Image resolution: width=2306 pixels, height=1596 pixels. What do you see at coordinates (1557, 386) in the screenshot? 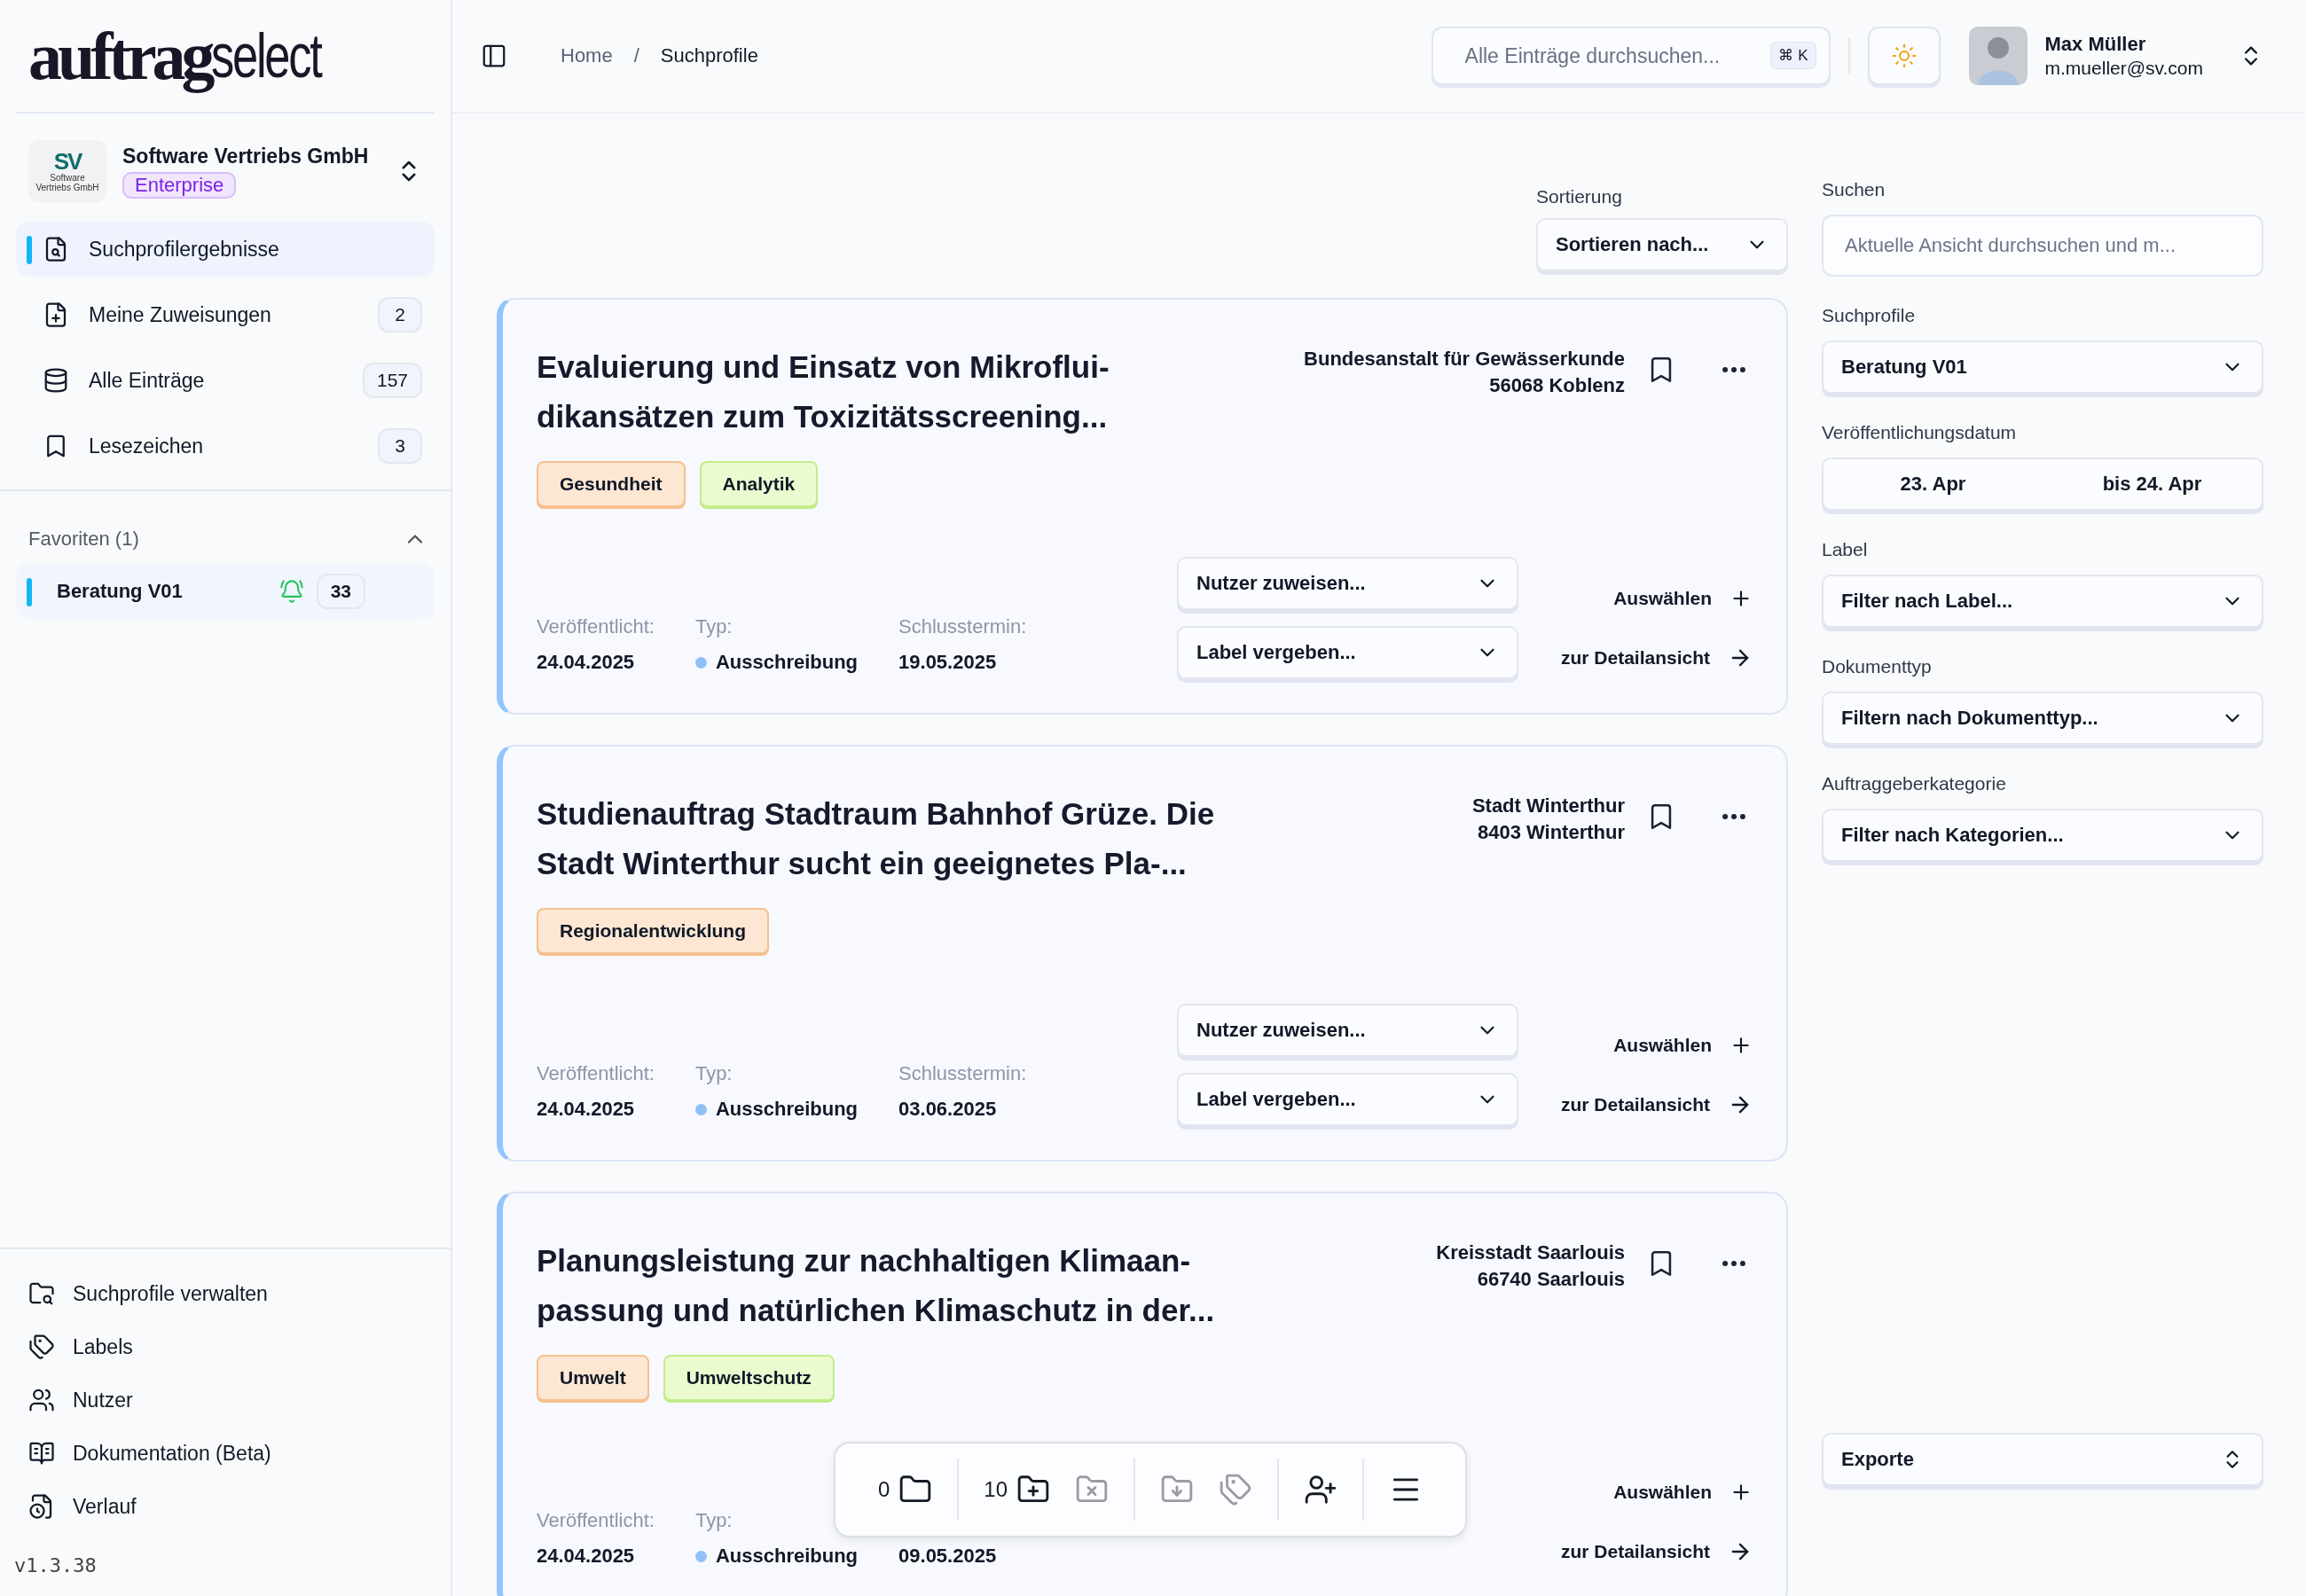
I see `location-text: 56068 Koblenz` at bounding box center [1557, 386].